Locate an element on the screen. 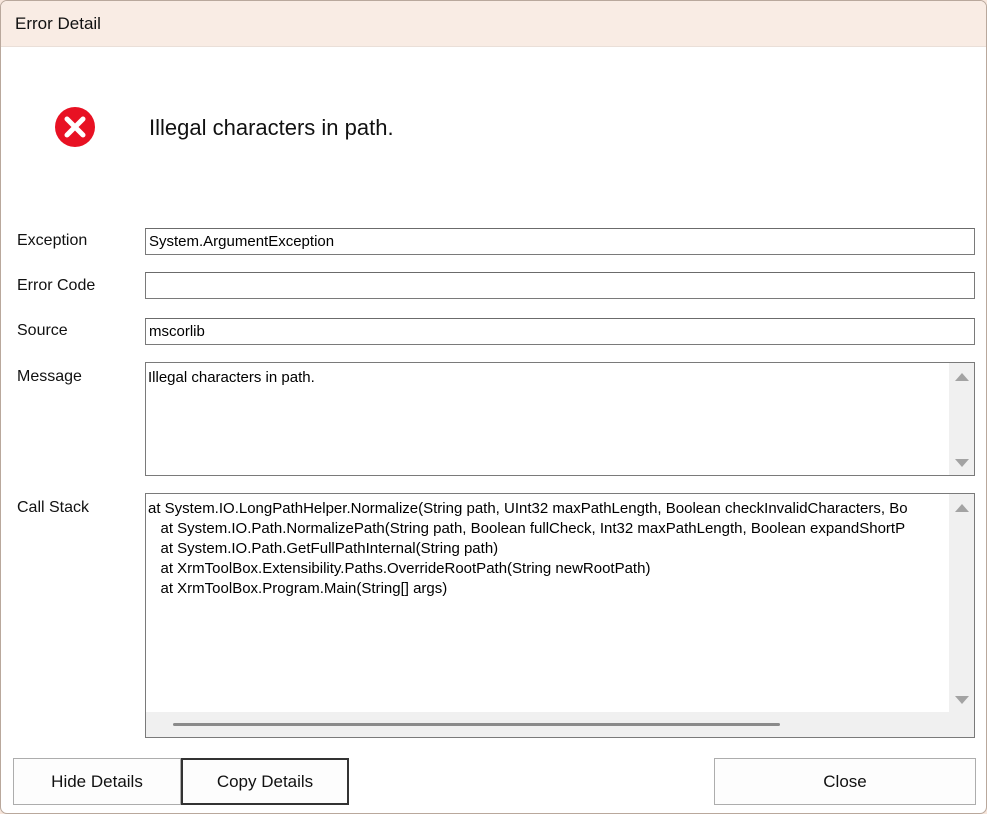 The image size is (987, 814). scrollbar-corner is located at coordinates (961, 724).